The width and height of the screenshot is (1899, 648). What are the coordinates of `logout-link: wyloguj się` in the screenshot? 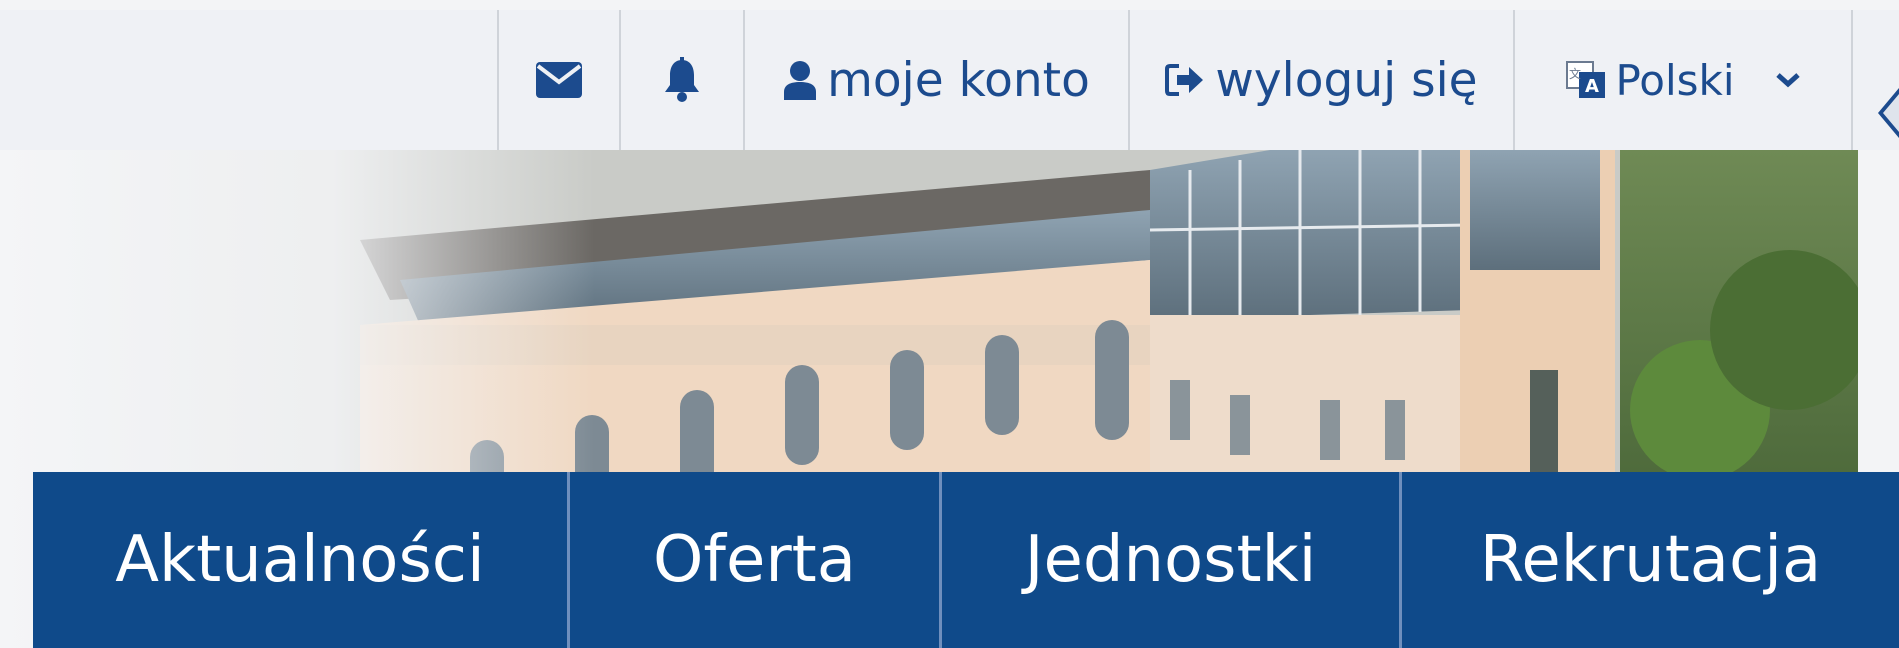 It's located at (1320, 80).